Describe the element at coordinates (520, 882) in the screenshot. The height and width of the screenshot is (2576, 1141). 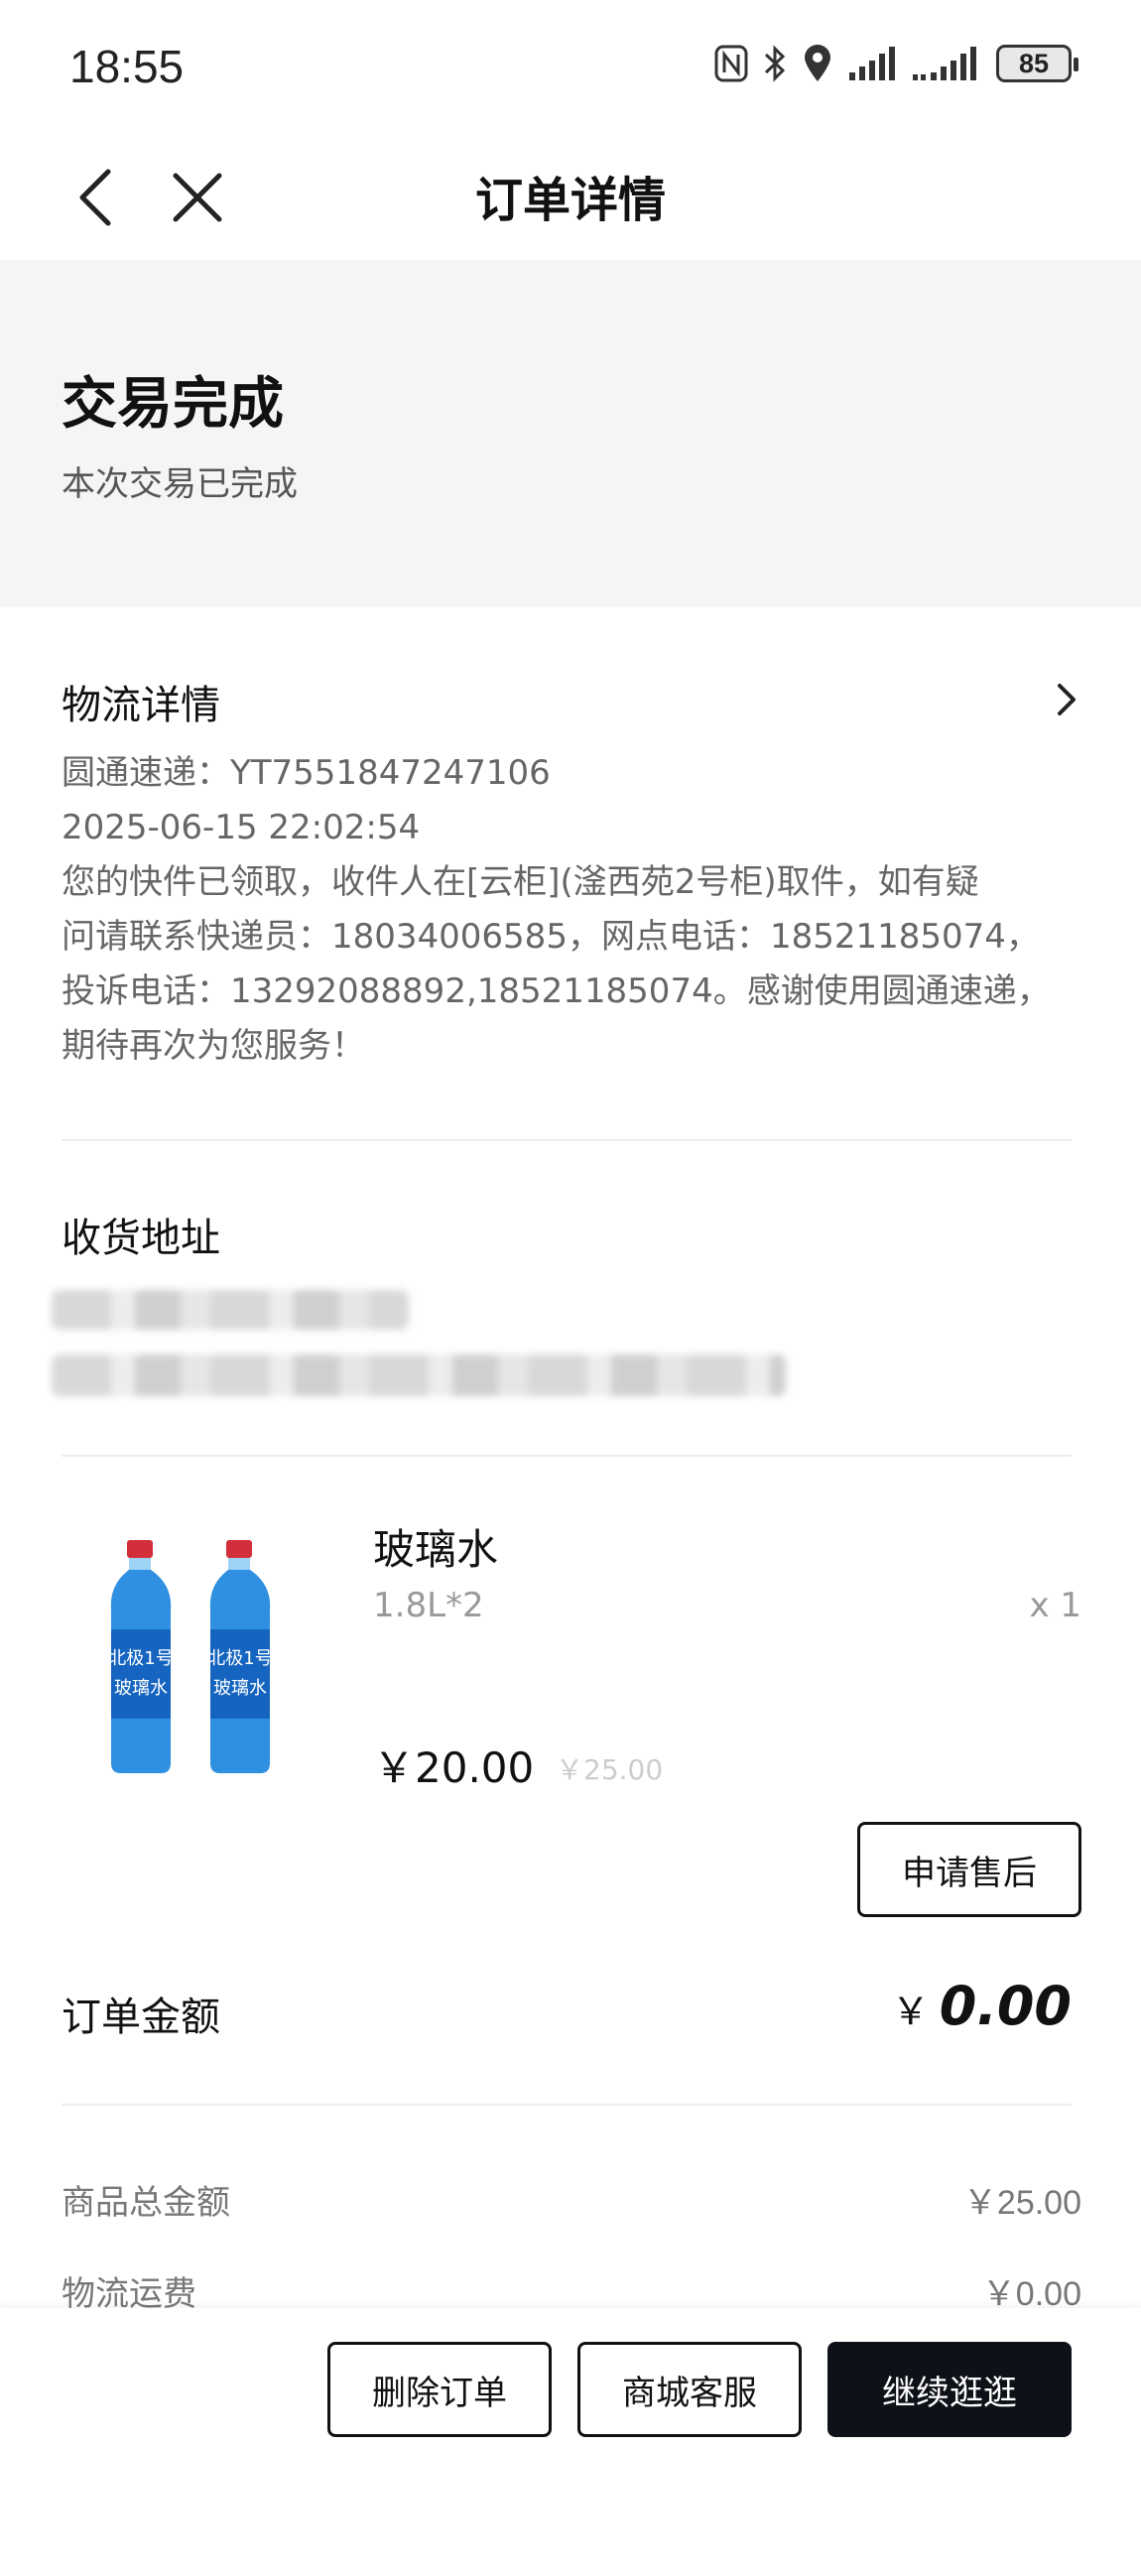
I see `logistics-message-line: 您的快件已领取，收件人在[云柜](滏西苑2号柜)取件，如有疑` at that location.